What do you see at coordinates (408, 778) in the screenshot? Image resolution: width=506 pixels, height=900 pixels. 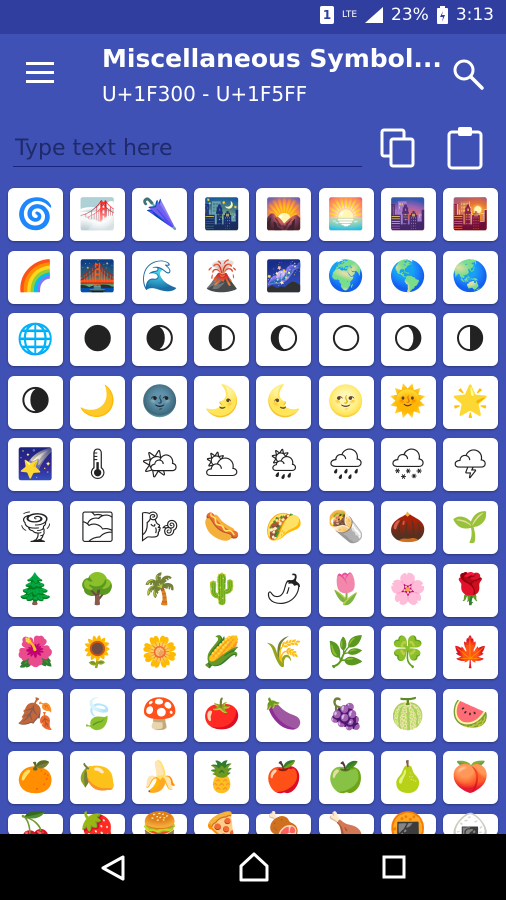 I see `symbol-cell: 🍐` at bounding box center [408, 778].